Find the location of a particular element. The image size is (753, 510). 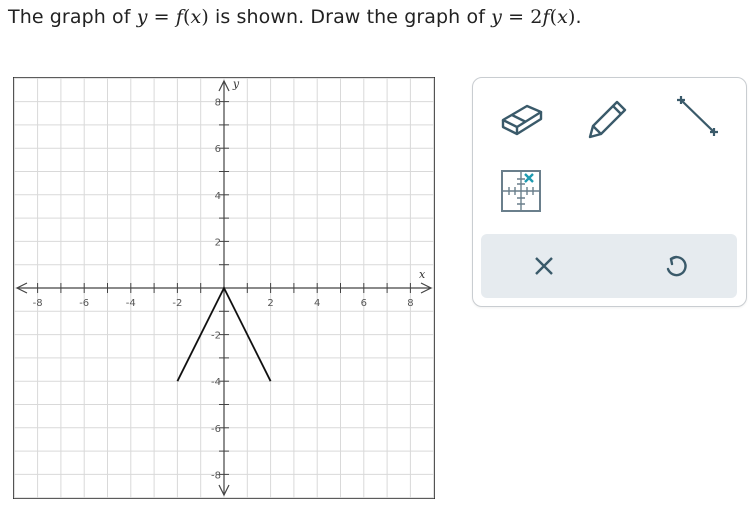

prompt-equals: = is located at coordinates (161, 17).